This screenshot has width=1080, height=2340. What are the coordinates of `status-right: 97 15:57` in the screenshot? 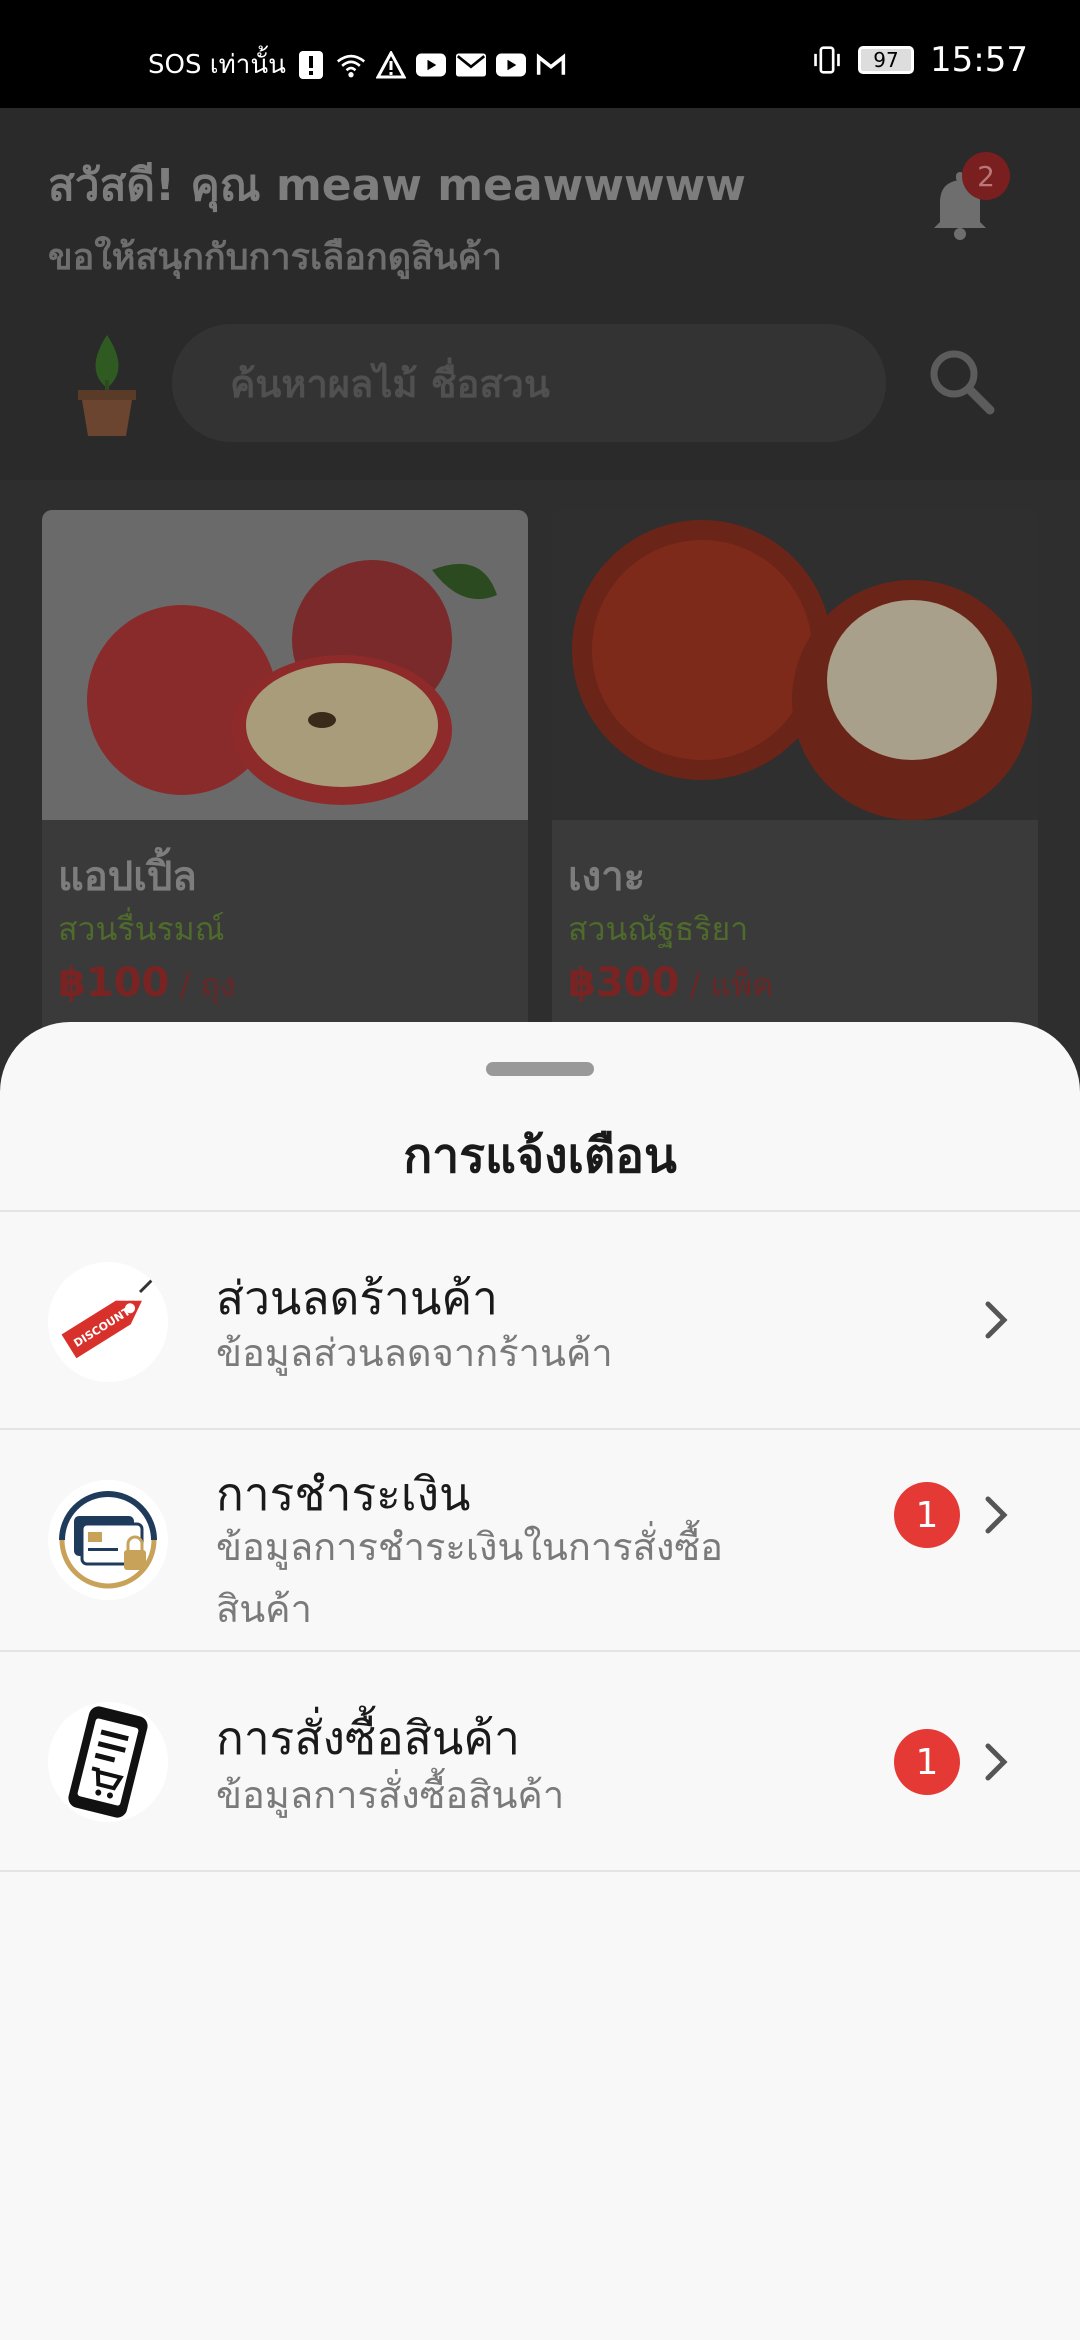 It's located at (920, 60).